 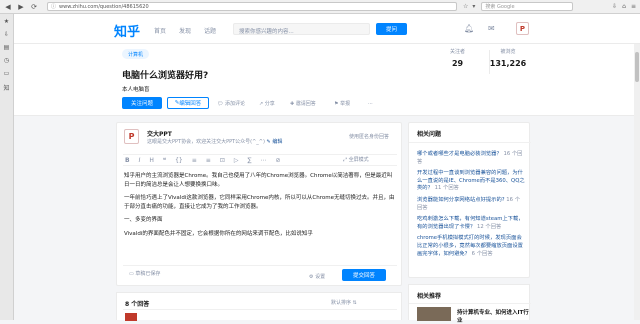 I want to click on address-bar: ⓘ www.zhihu.com/question/48615620, so click(x=252, y=6).